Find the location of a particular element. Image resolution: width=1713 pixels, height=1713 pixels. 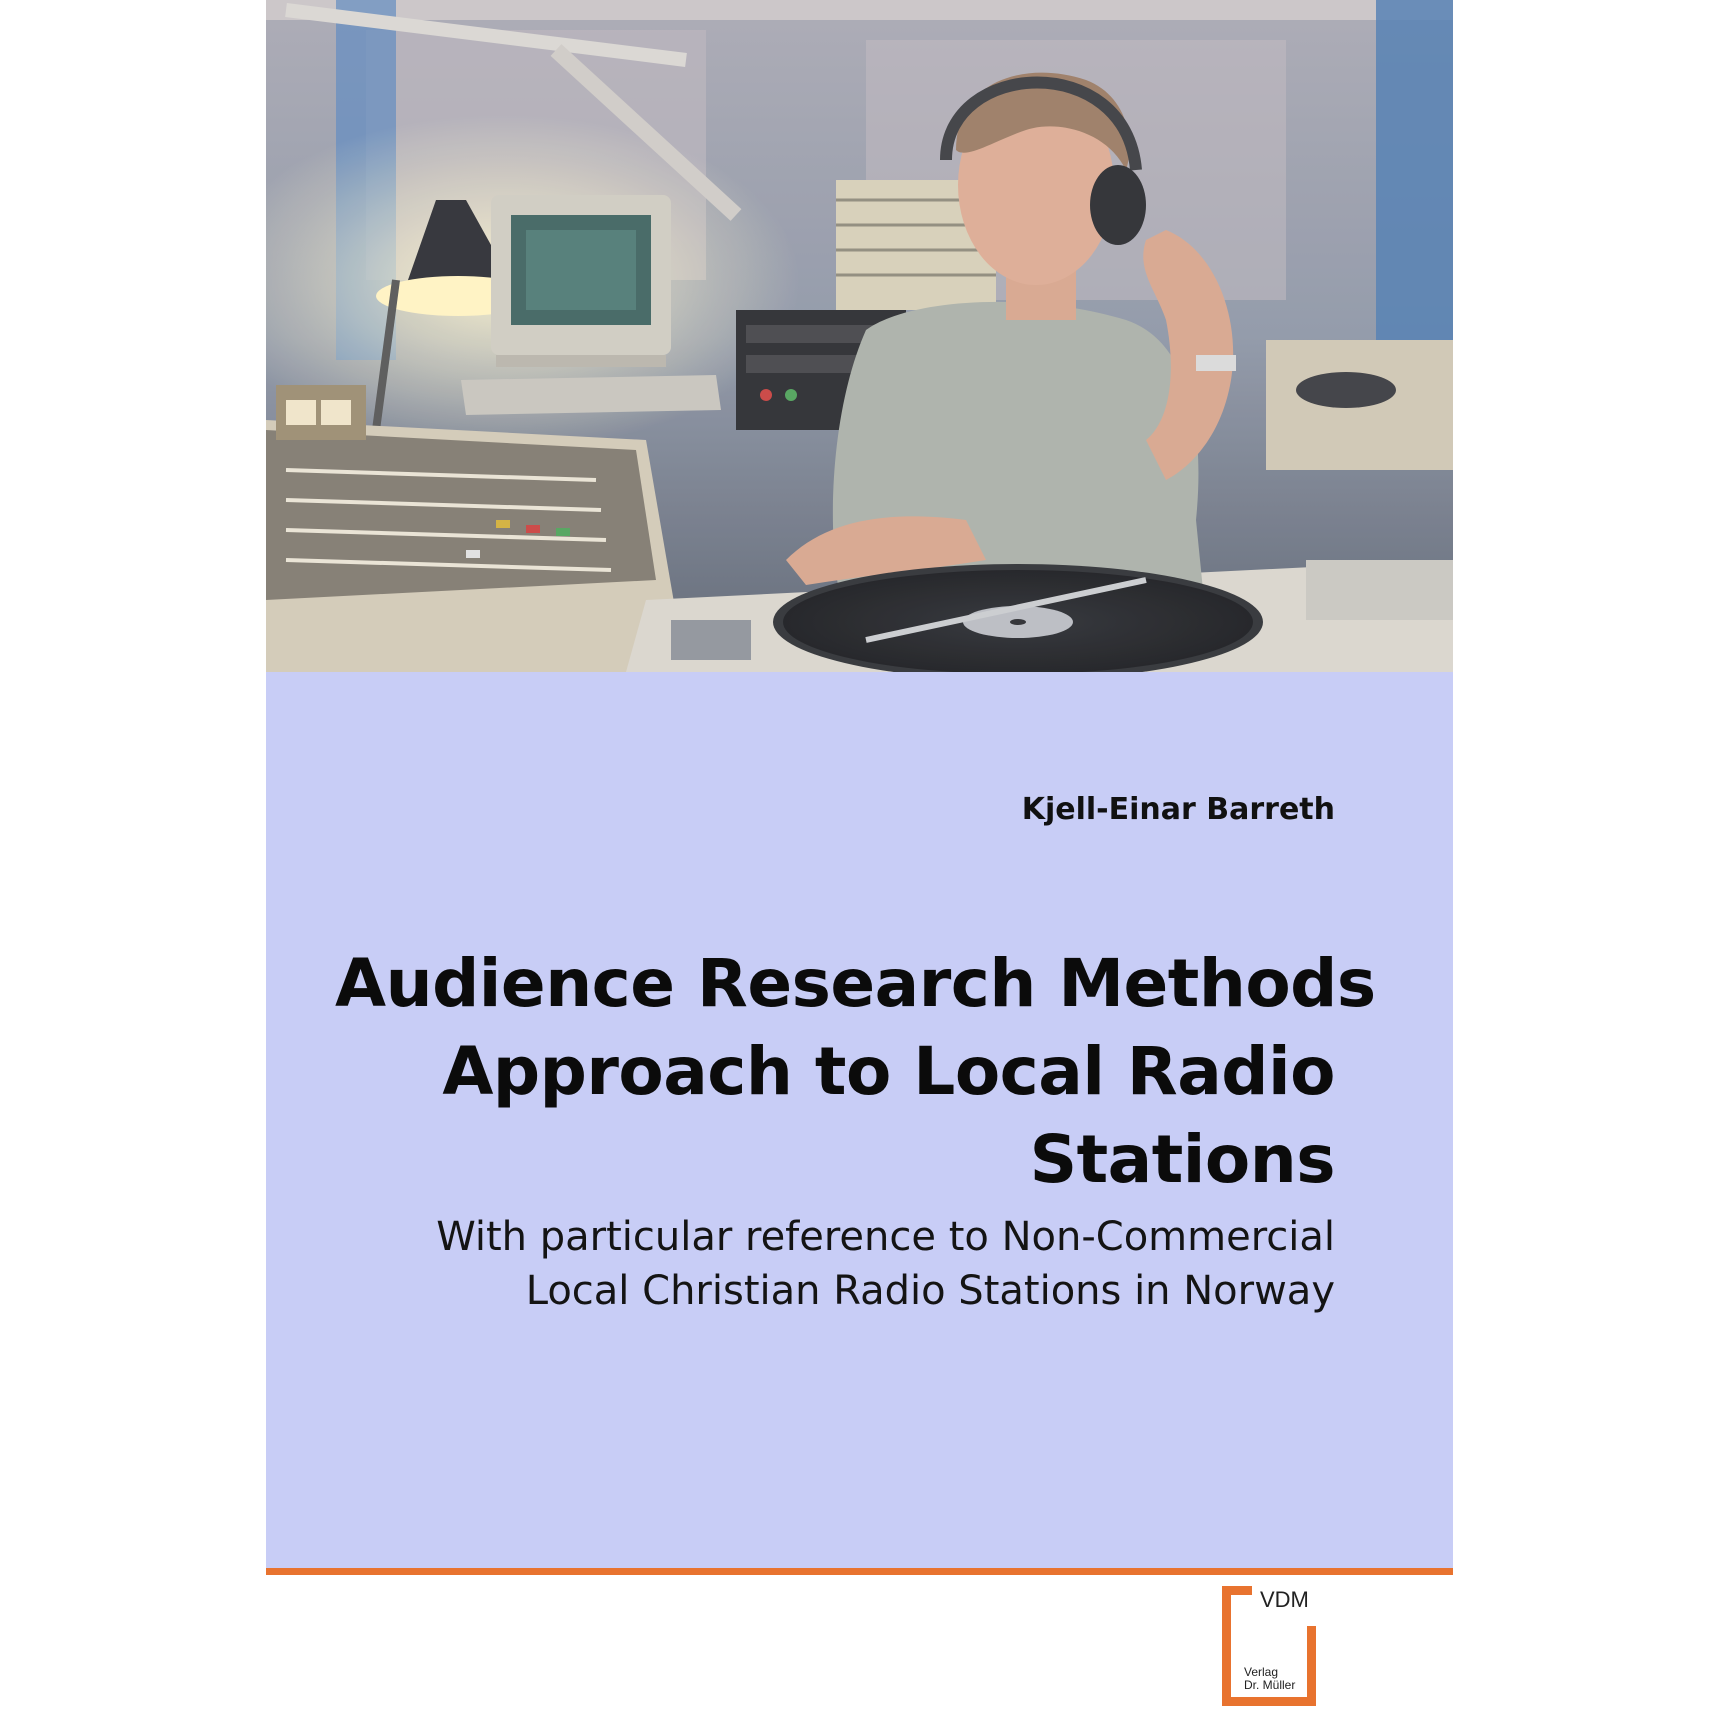

subtitle-line: Local Christian Radio Stations in Norway is located at coordinates (930, 1291).